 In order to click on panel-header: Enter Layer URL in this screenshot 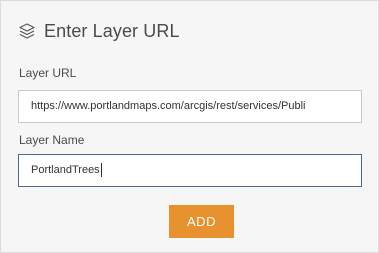, I will do `click(99, 31)`.